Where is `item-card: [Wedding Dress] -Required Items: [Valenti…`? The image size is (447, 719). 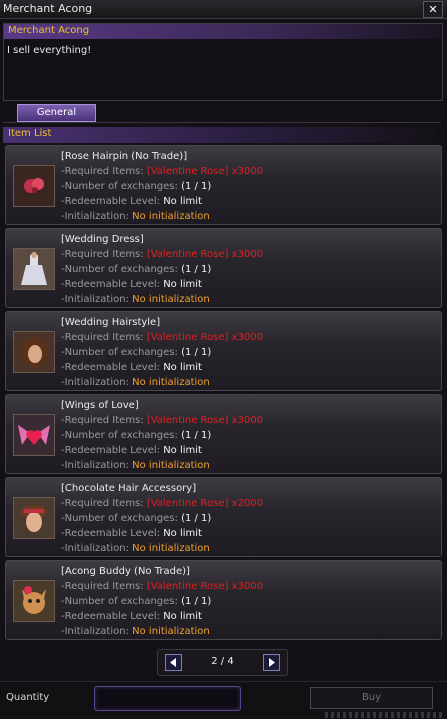 item-card: [Wedding Dress] -Required Items: [Valenti… is located at coordinates (223, 268).